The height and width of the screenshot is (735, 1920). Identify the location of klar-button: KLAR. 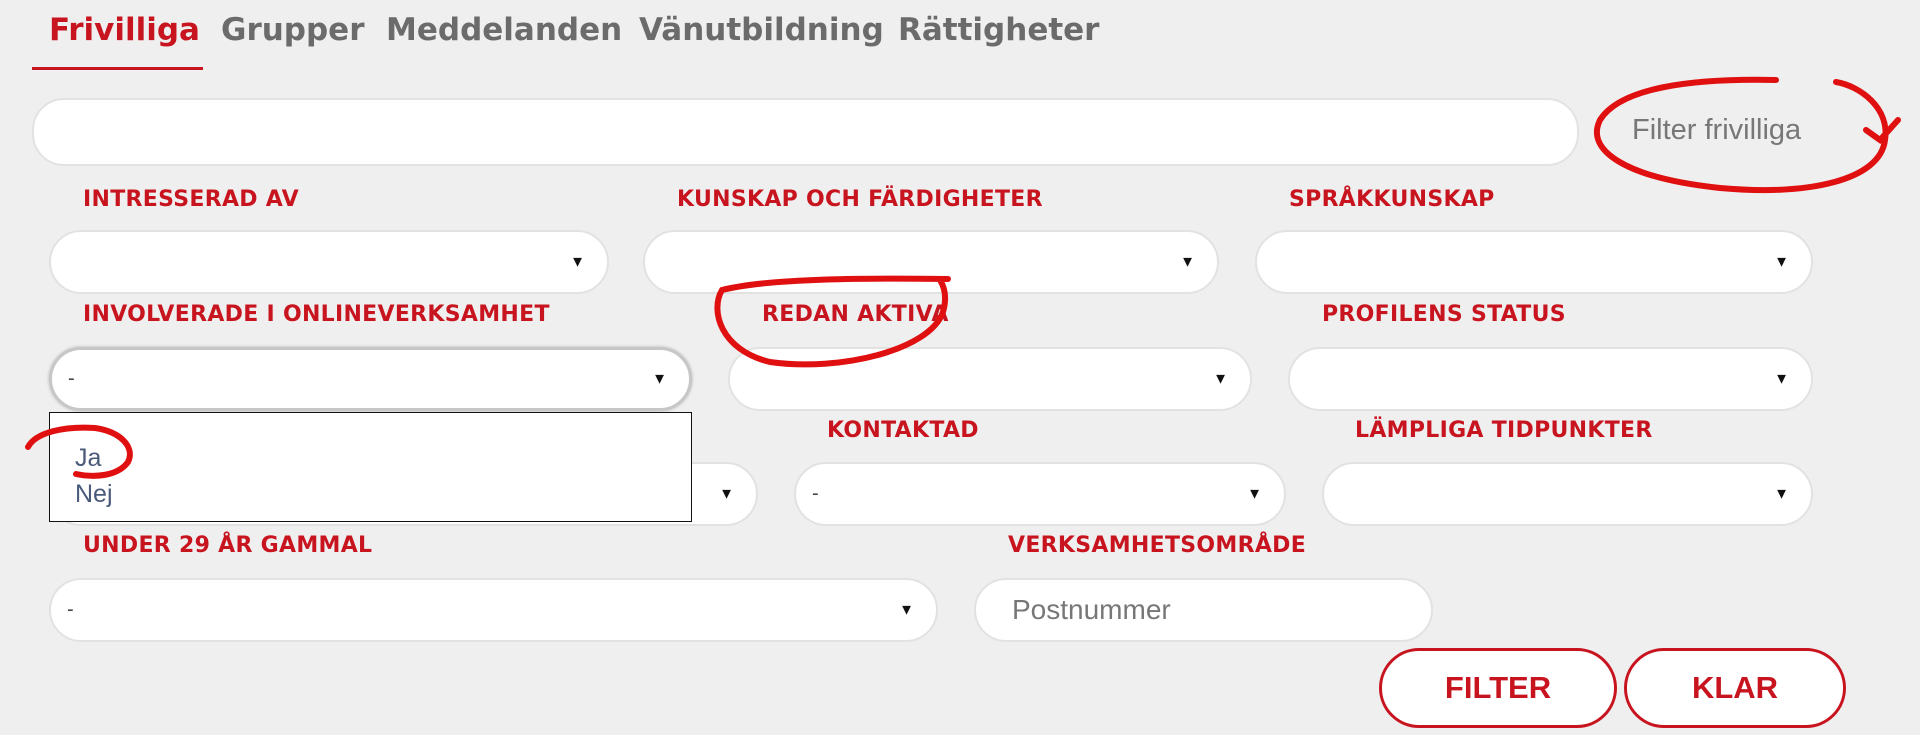
(1735, 688).